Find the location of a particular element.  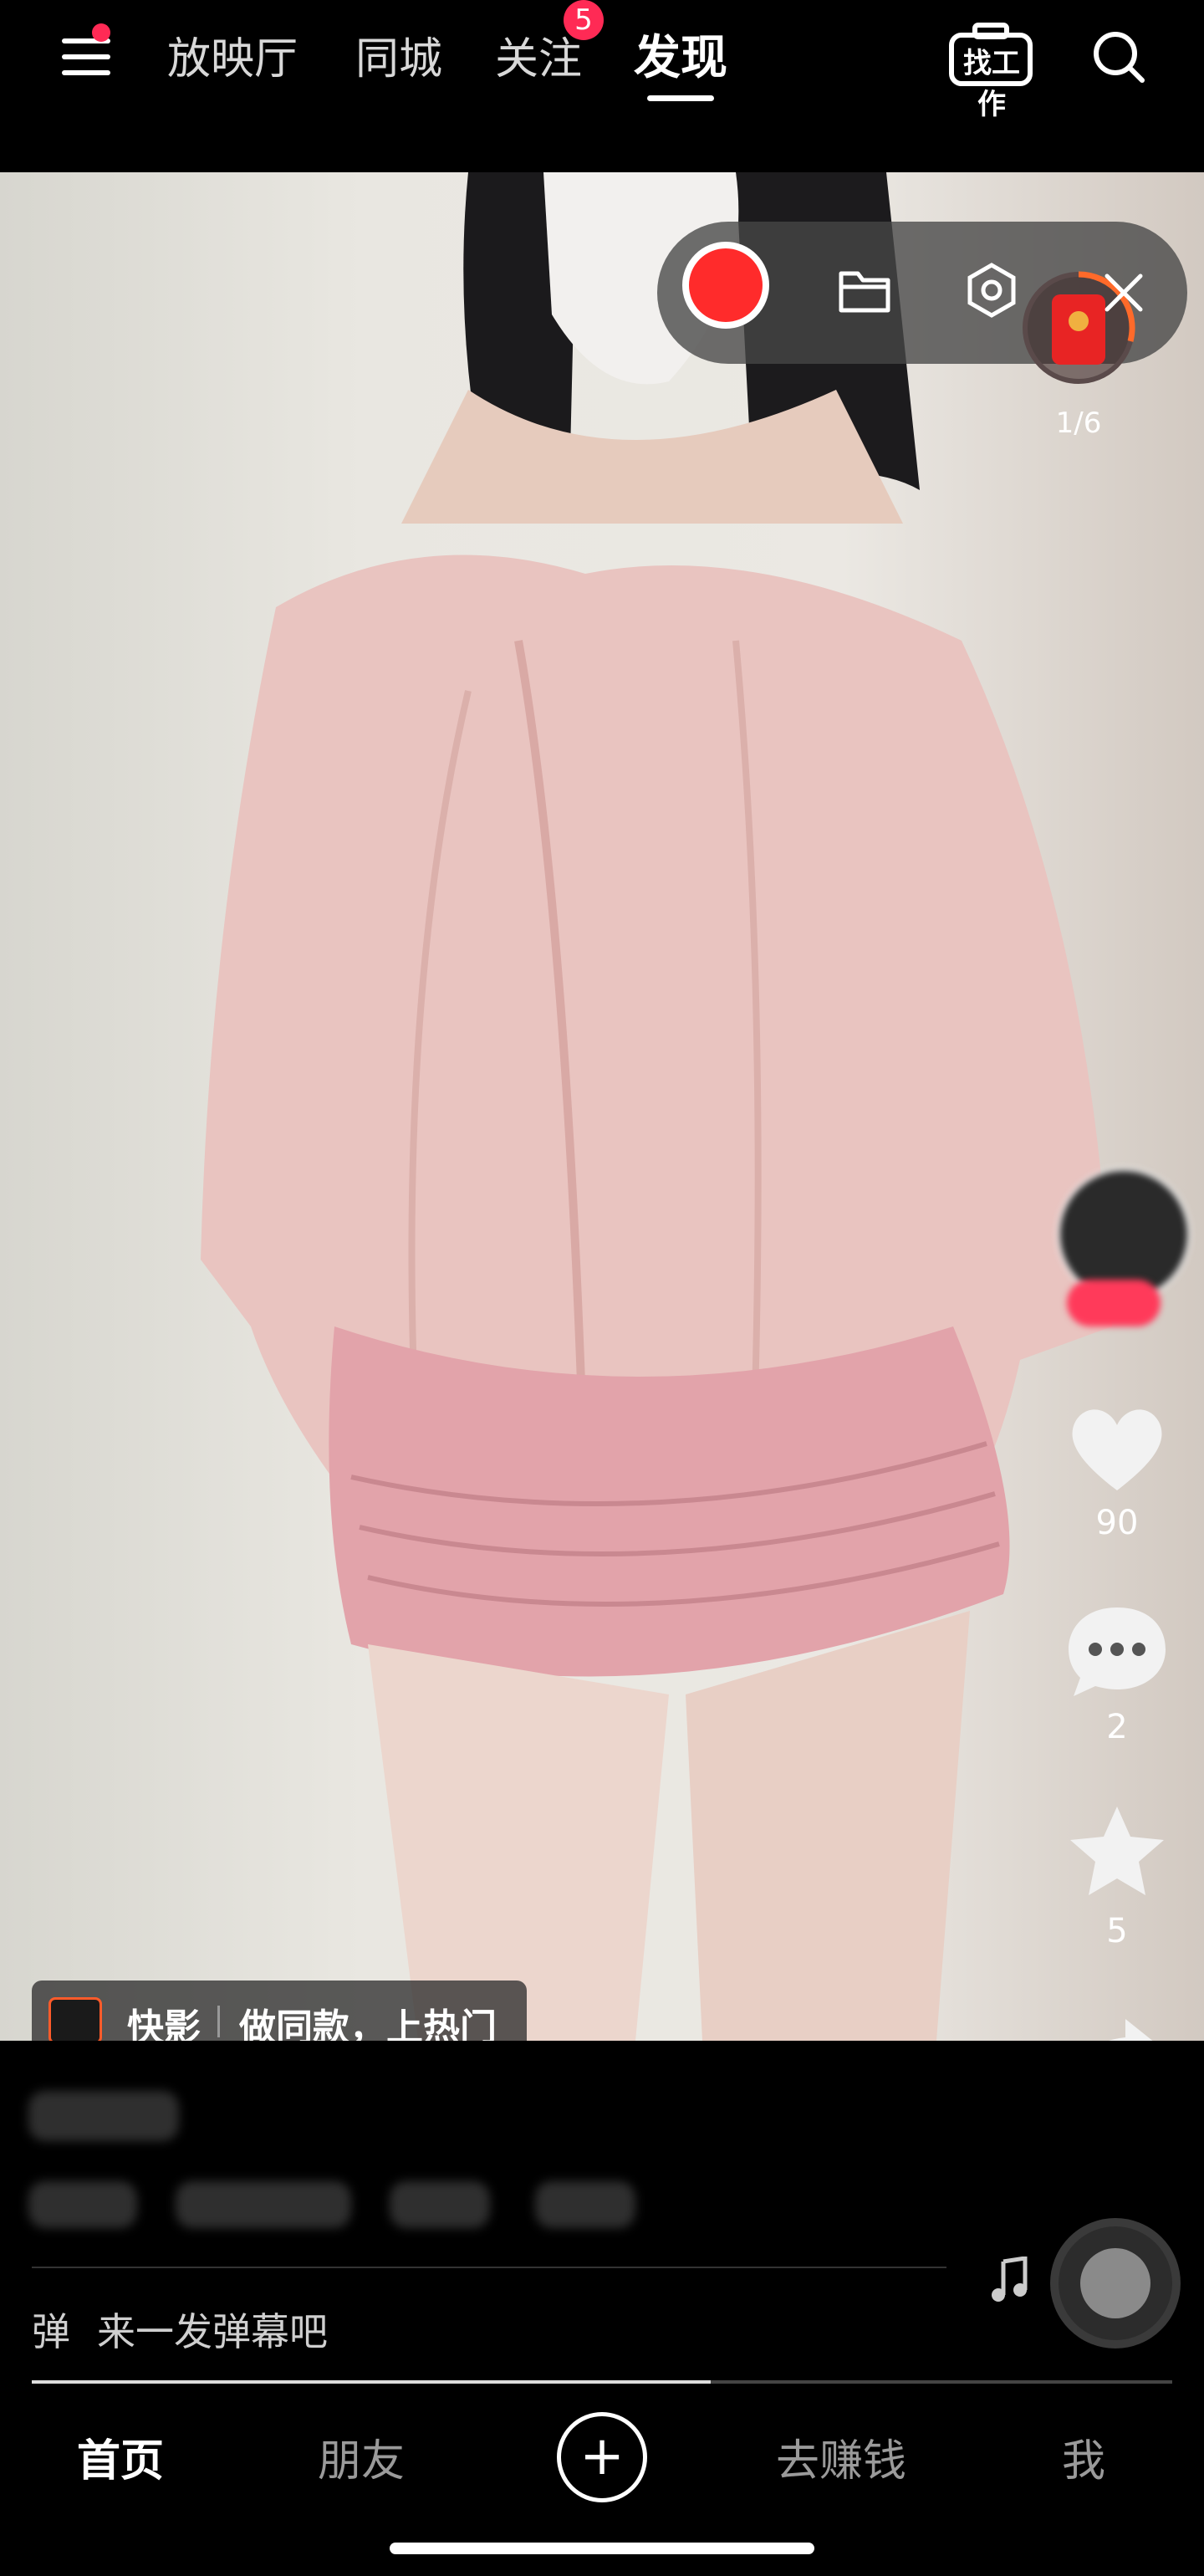

tab-discover: 发现 is located at coordinates (680, 54).